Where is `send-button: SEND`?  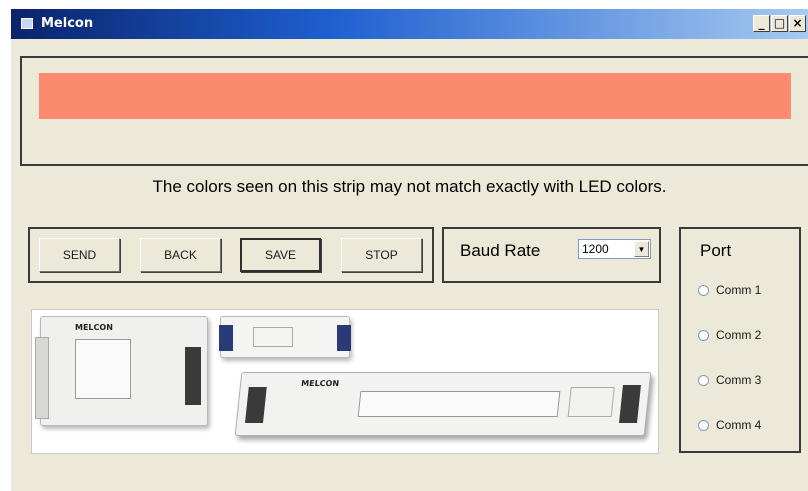
send-button: SEND is located at coordinates (79, 255).